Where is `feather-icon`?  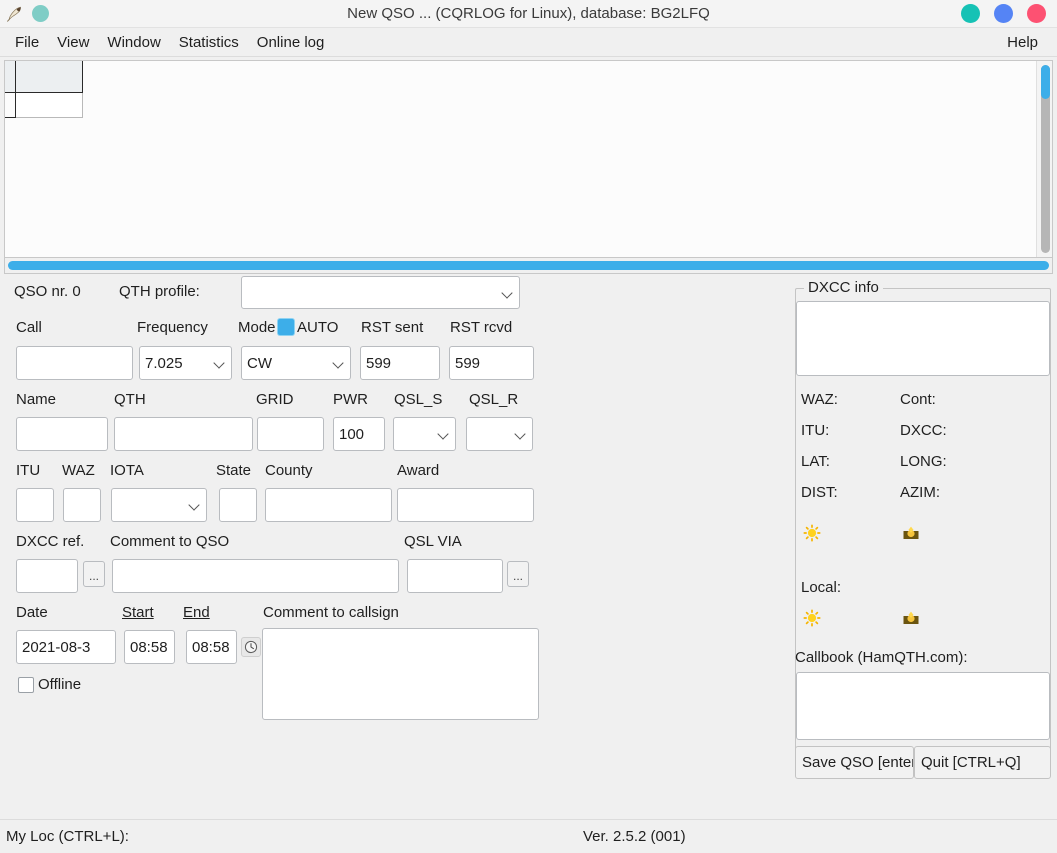 feather-icon is located at coordinates (14, 14).